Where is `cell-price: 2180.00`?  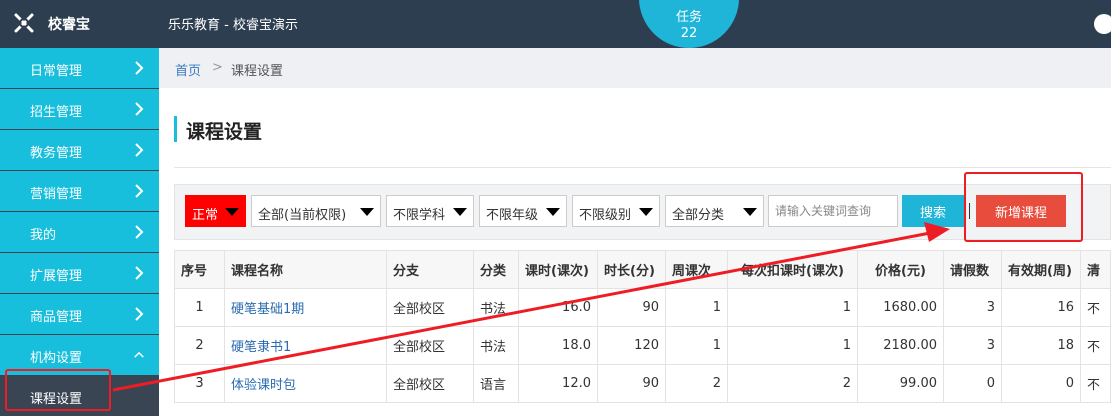 cell-price: 2180.00 is located at coordinates (900, 345).